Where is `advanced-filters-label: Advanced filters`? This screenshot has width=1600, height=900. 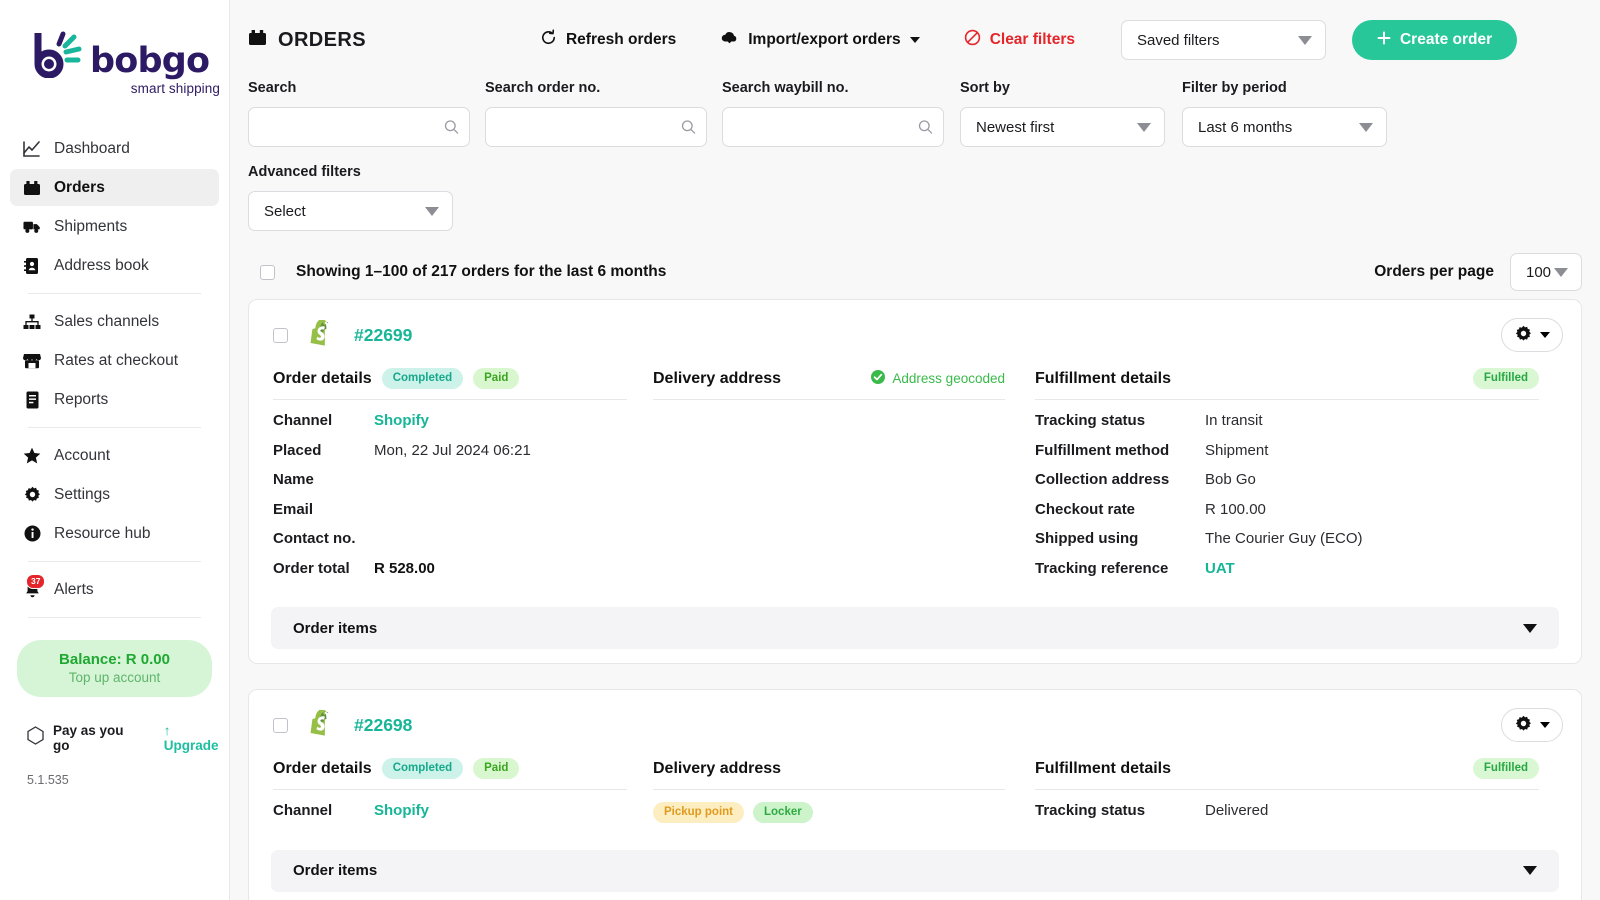 advanced-filters-label: Advanced filters is located at coordinates (304, 172).